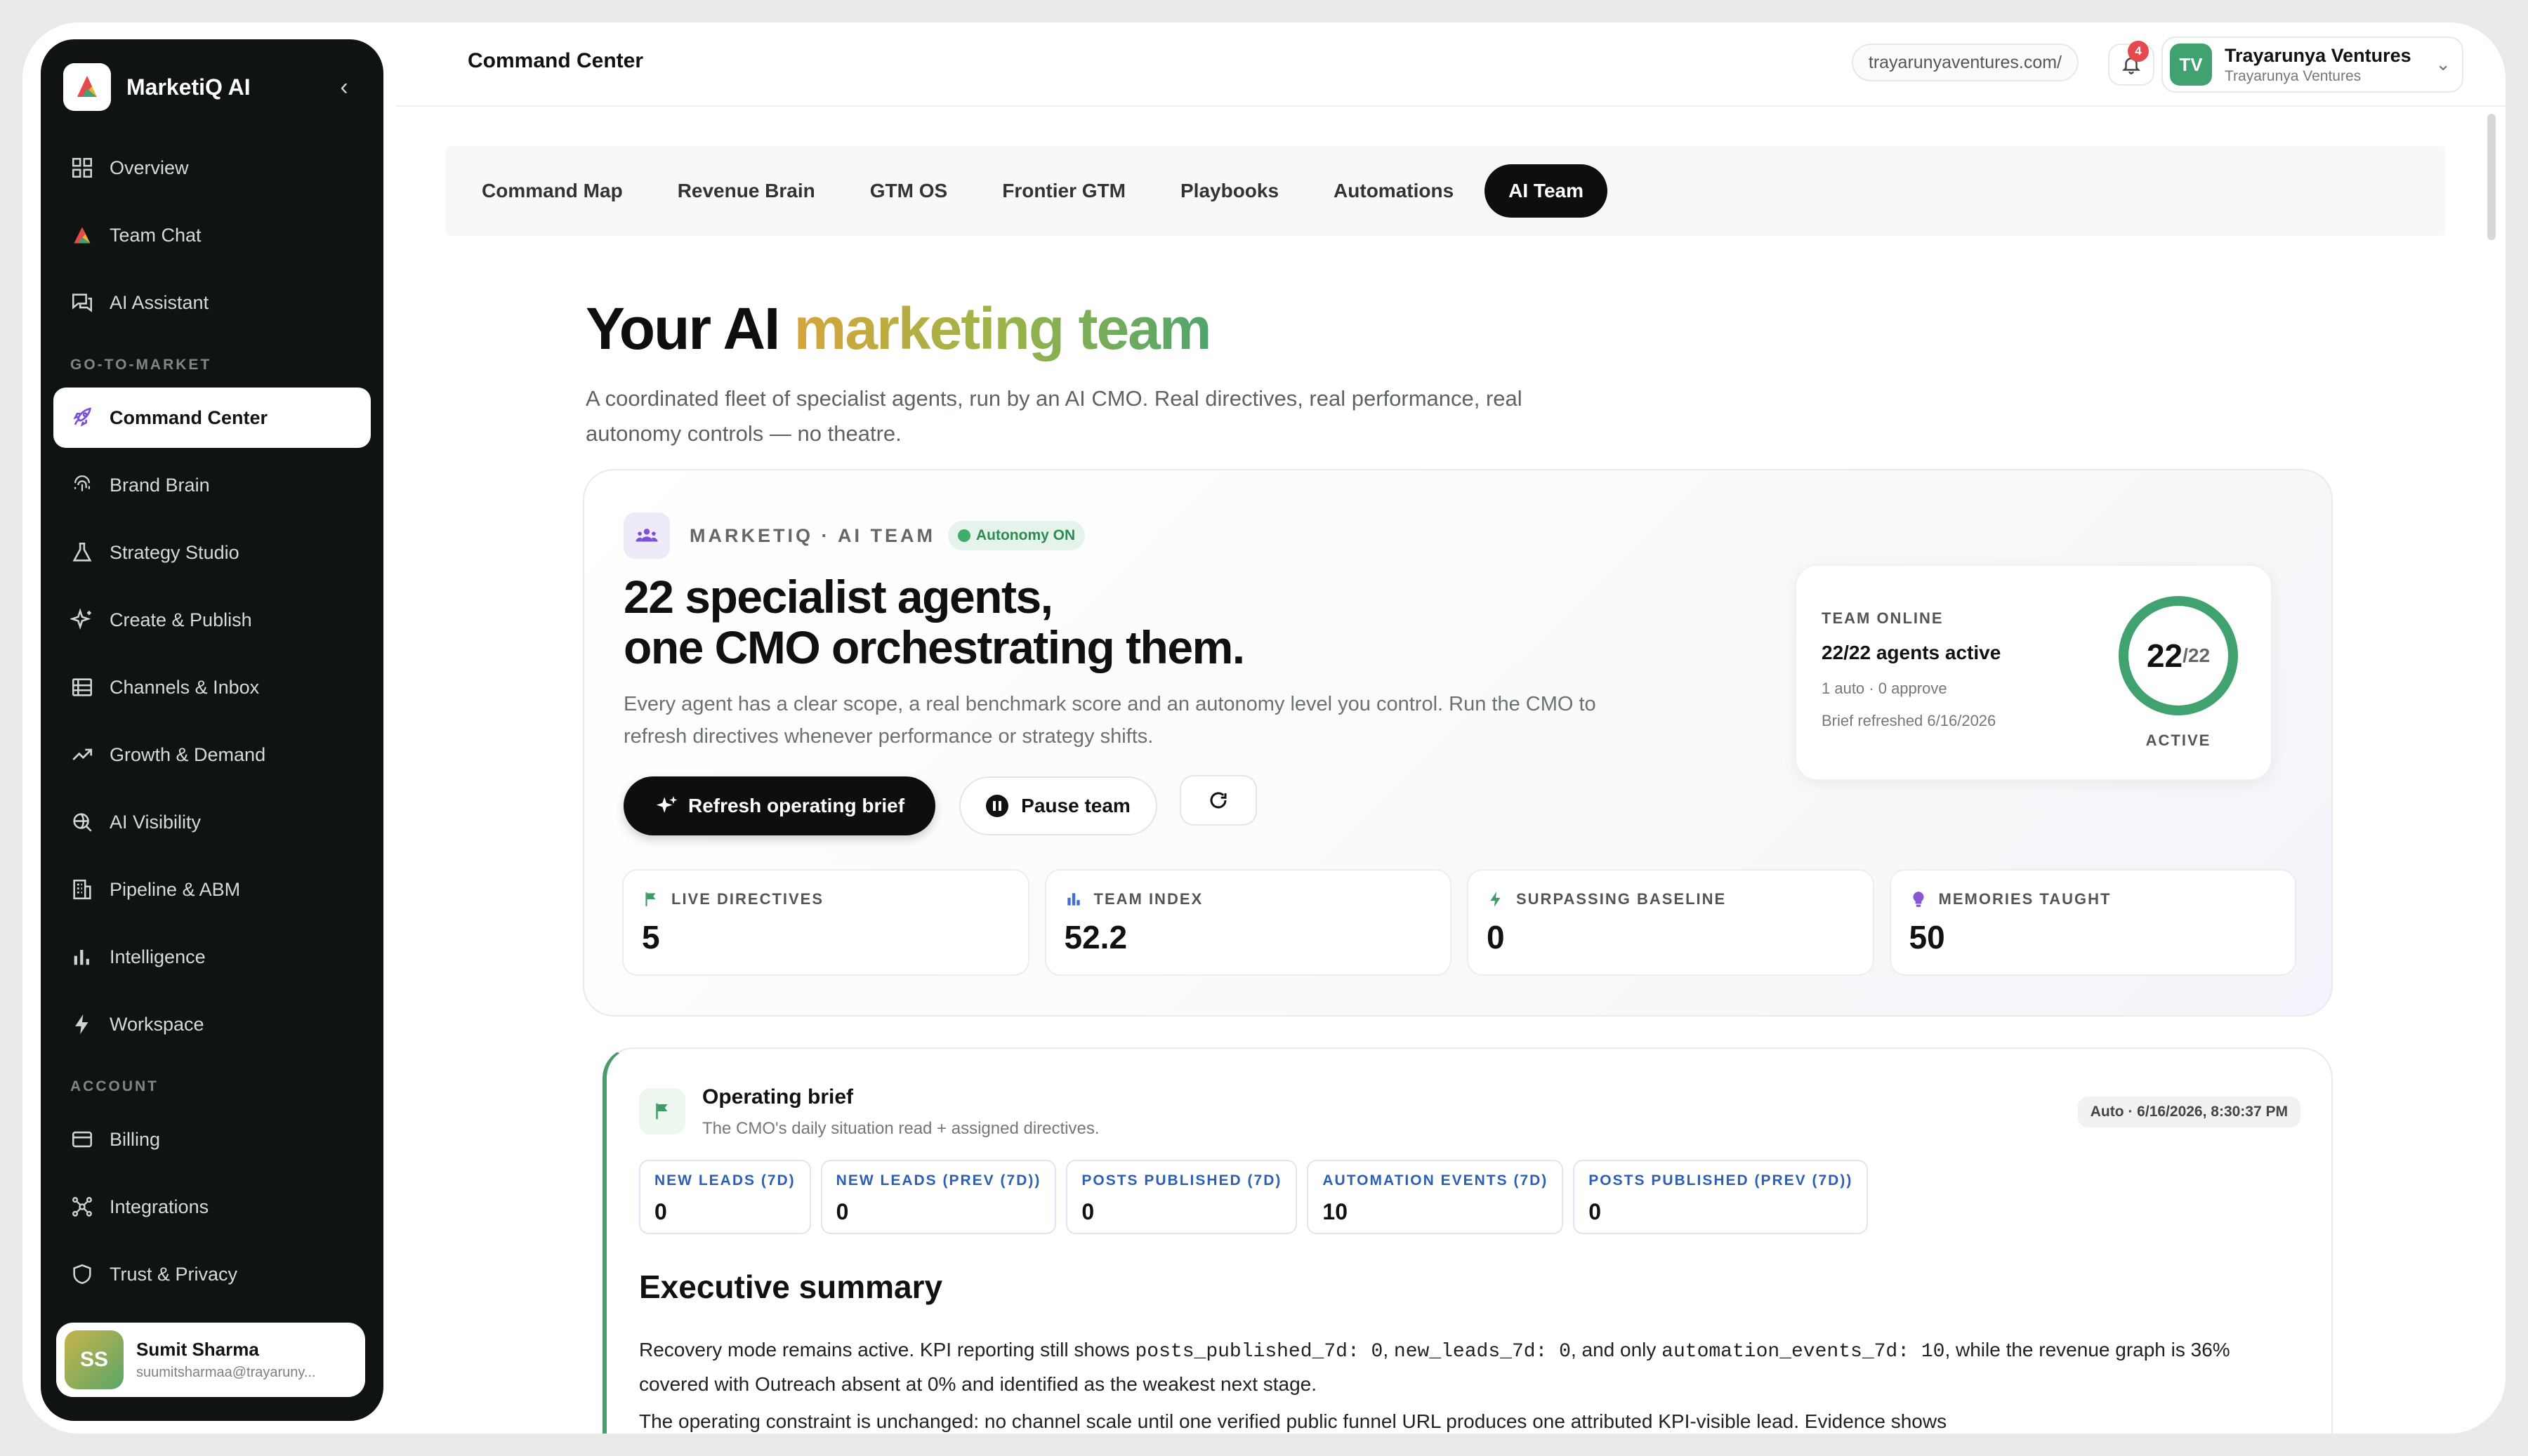  I want to click on sidebar-item-create-publish: Create & Publish, so click(212, 620).